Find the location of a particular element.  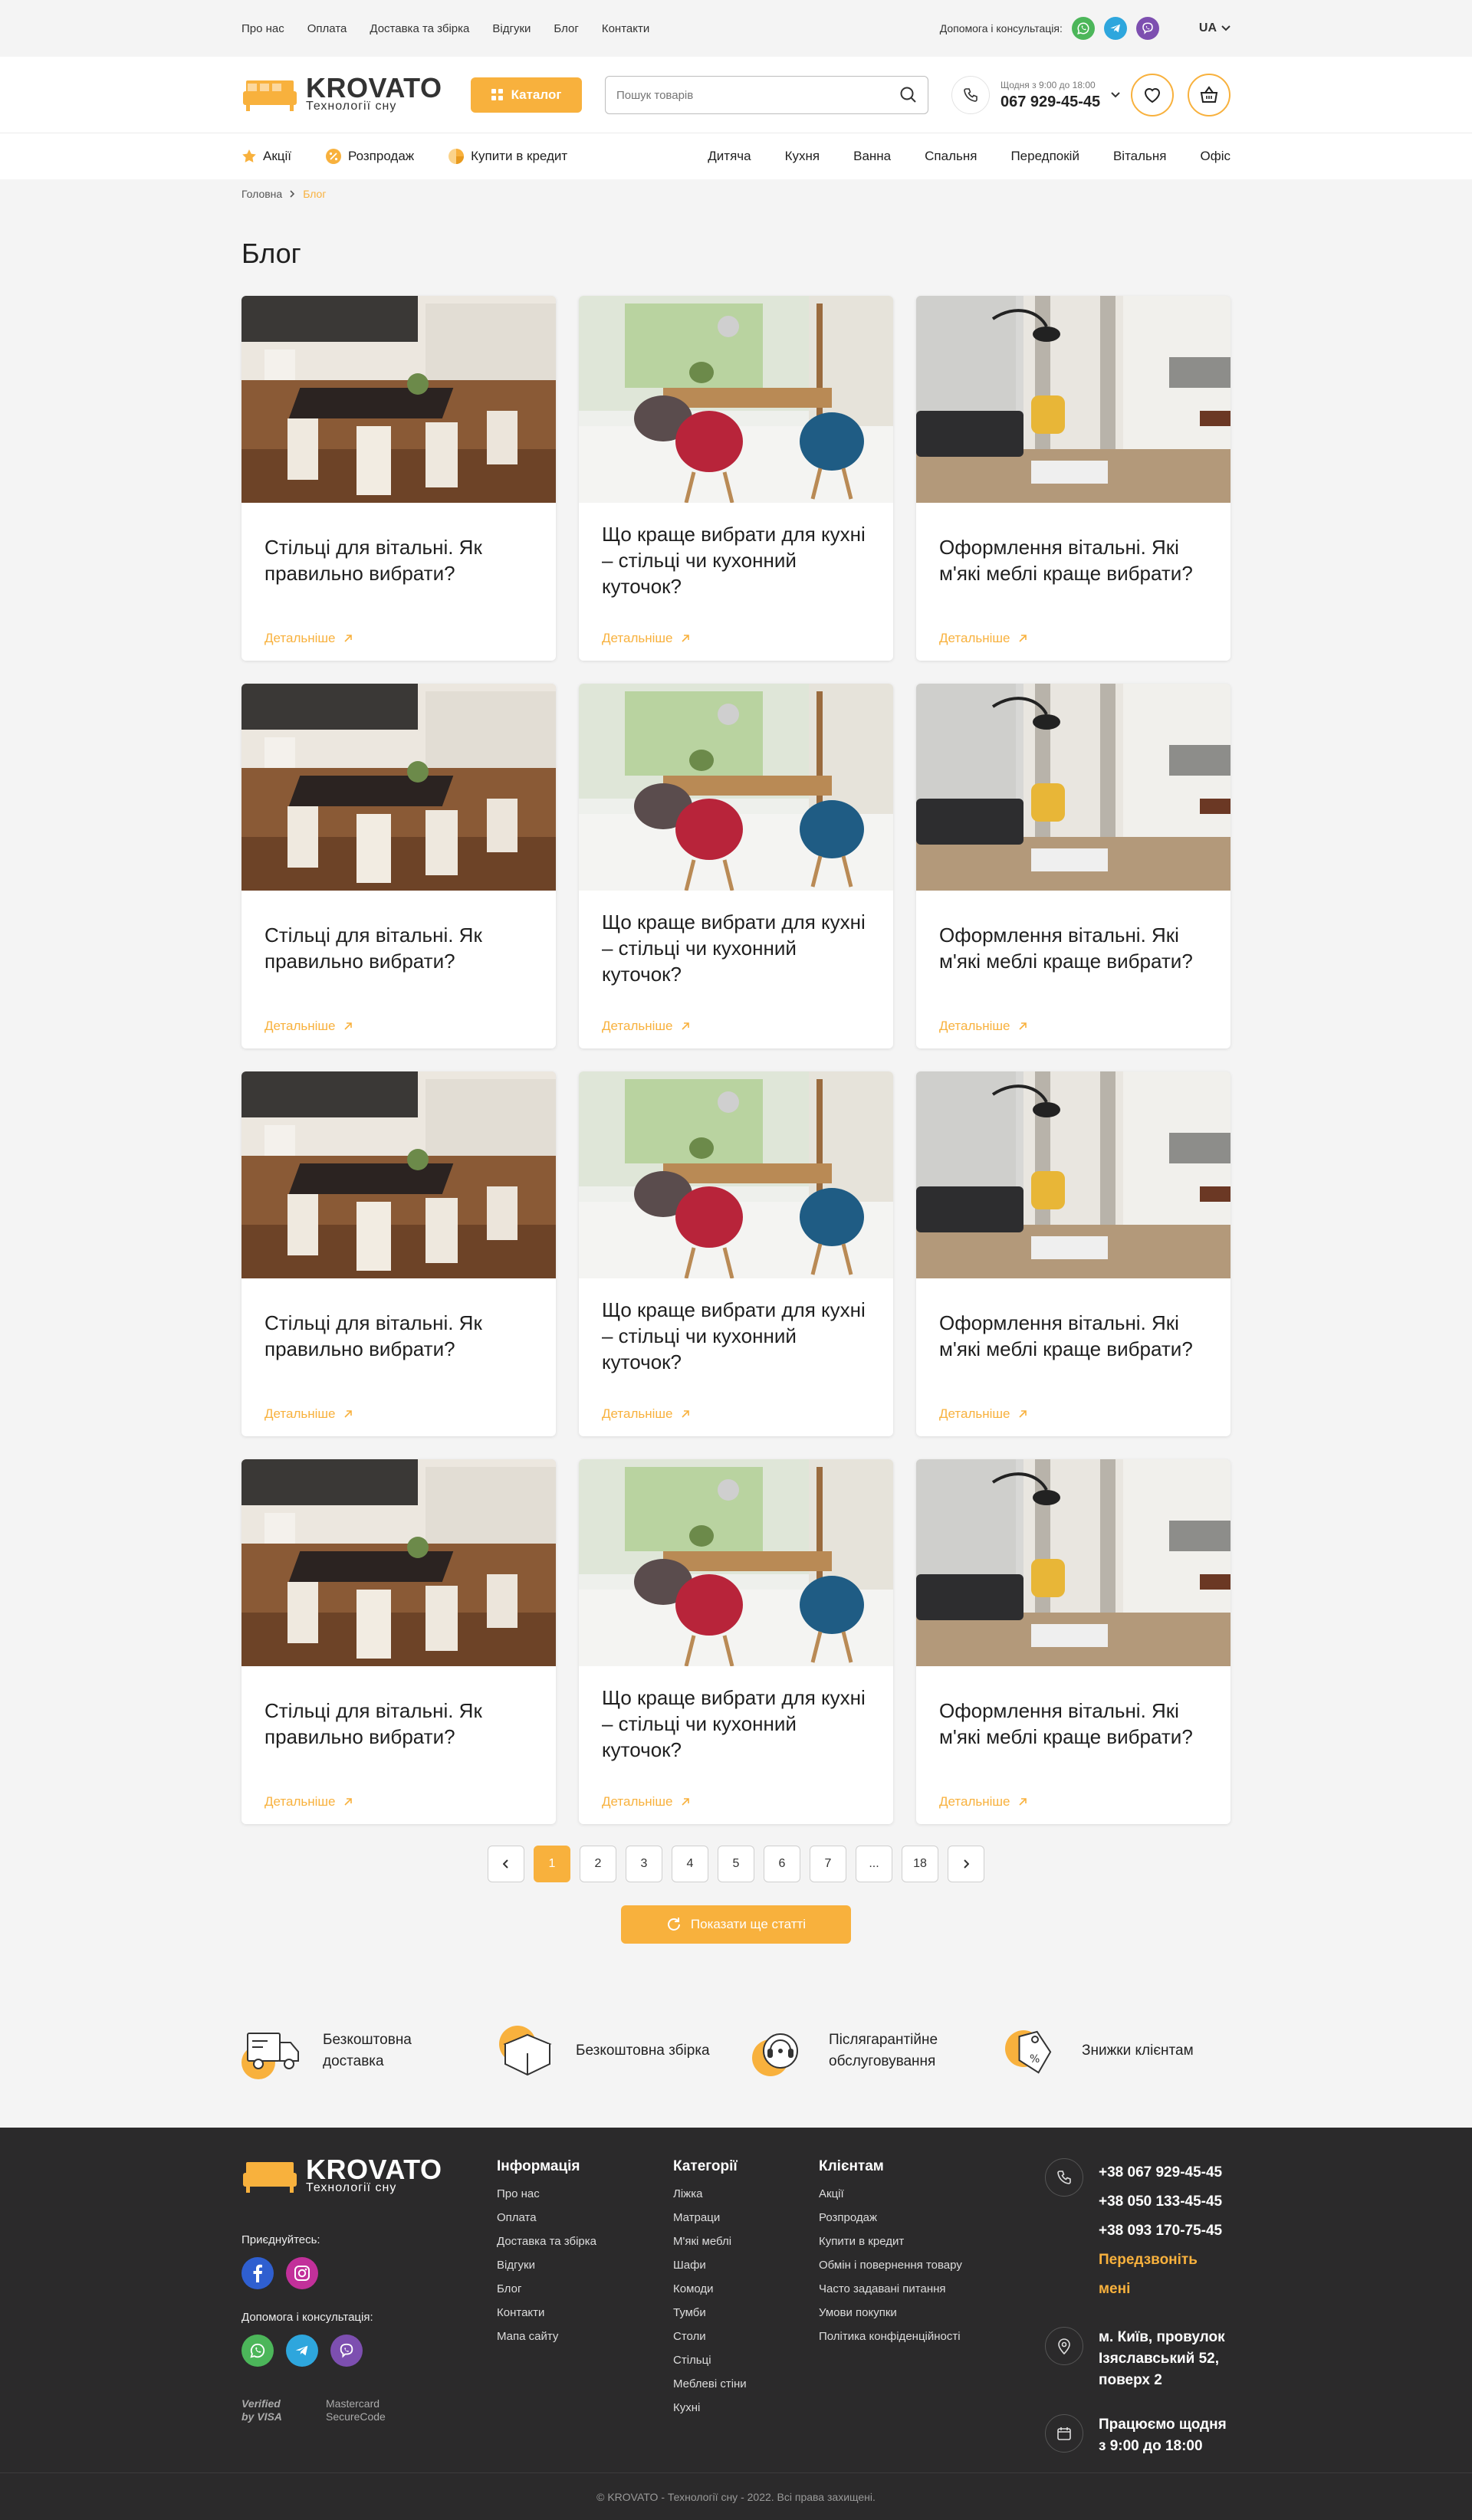

nav-hallway: Передпокій is located at coordinates (1044, 156).